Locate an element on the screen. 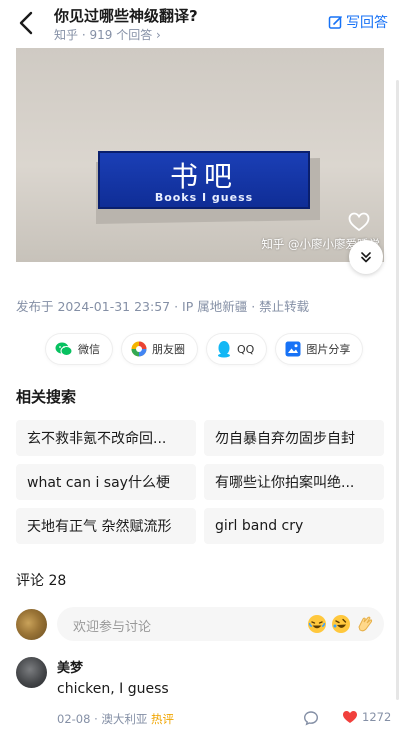 The width and height of the screenshot is (400, 740). laughing-emoji-icon is located at coordinates (317, 624).